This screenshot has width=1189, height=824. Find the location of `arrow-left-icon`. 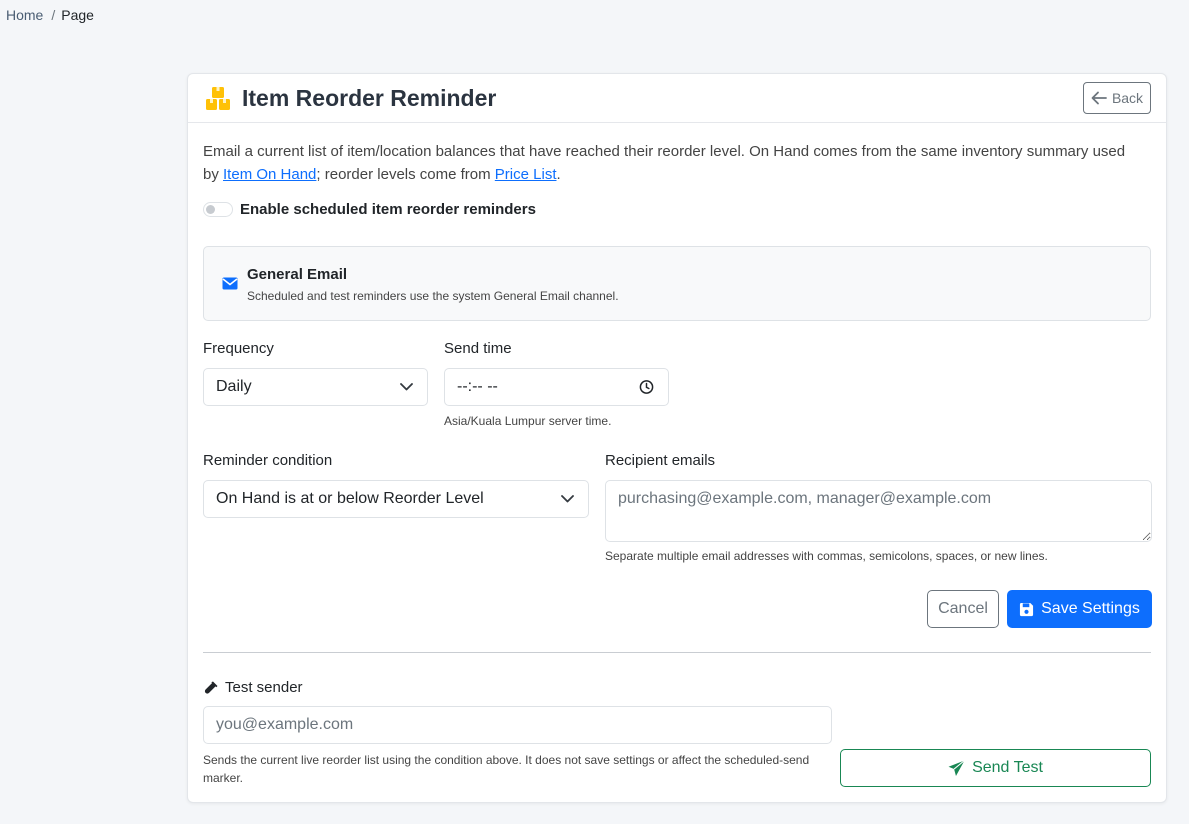

arrow-left-icon is located at coordinates (1099, 98).